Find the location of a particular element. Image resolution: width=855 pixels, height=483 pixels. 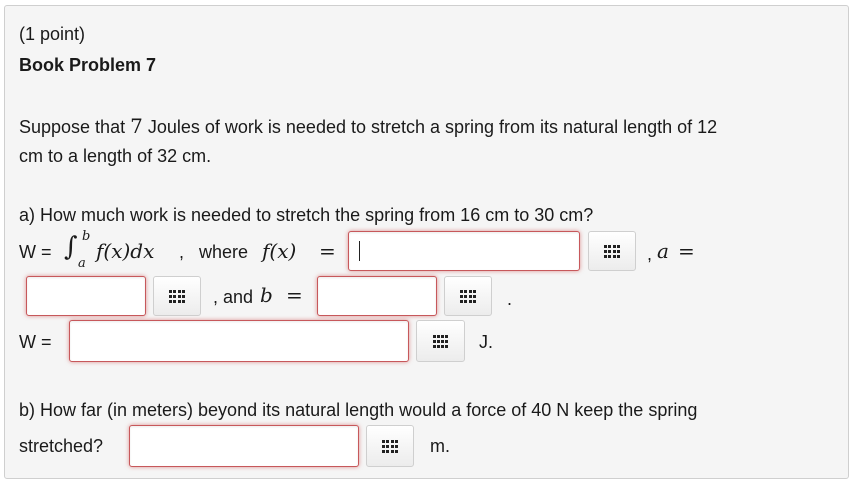

equation-editor-button-b is located at coordinates (468, 296).